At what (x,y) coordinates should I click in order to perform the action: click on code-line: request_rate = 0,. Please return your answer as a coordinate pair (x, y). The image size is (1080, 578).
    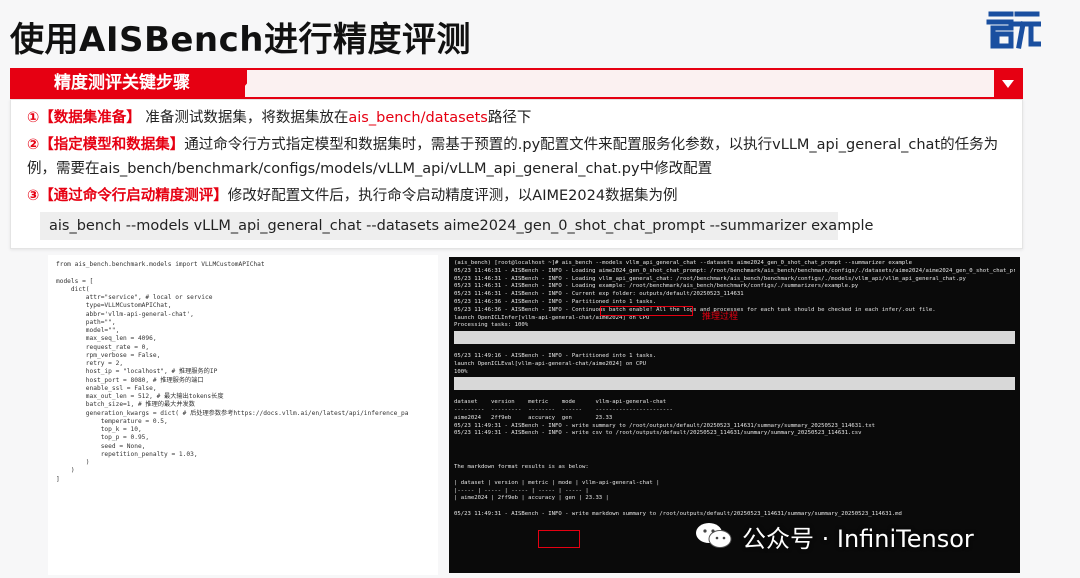
    Looking at the image, I should click on (103, 347).